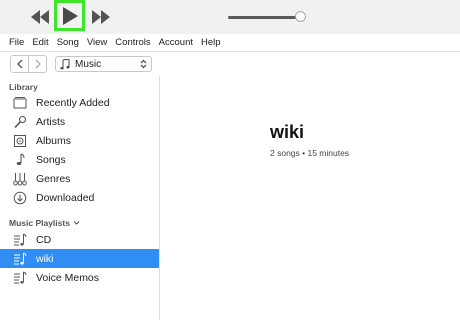  I want to click on sidebar-item-artists: Artists, so click(79, 121).